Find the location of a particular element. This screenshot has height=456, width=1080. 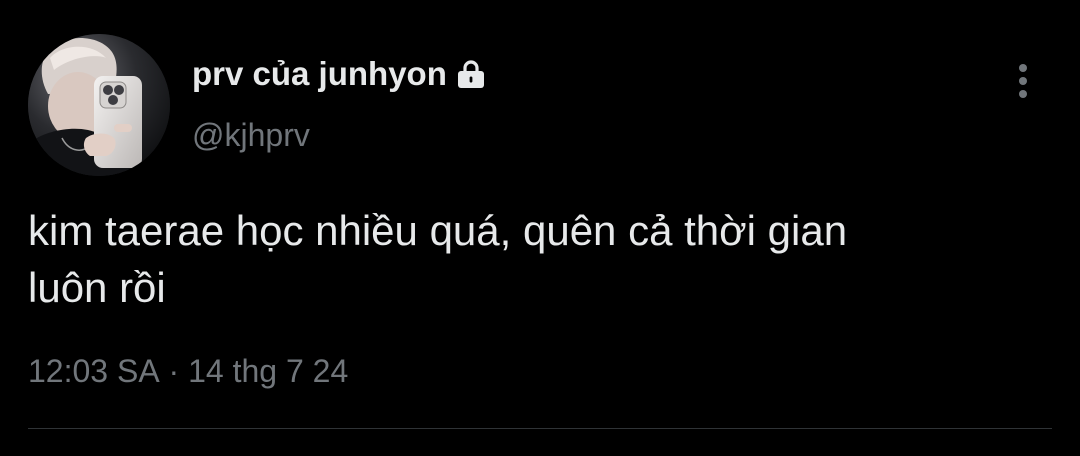

avatar-image is located at coordinates (99, 105).